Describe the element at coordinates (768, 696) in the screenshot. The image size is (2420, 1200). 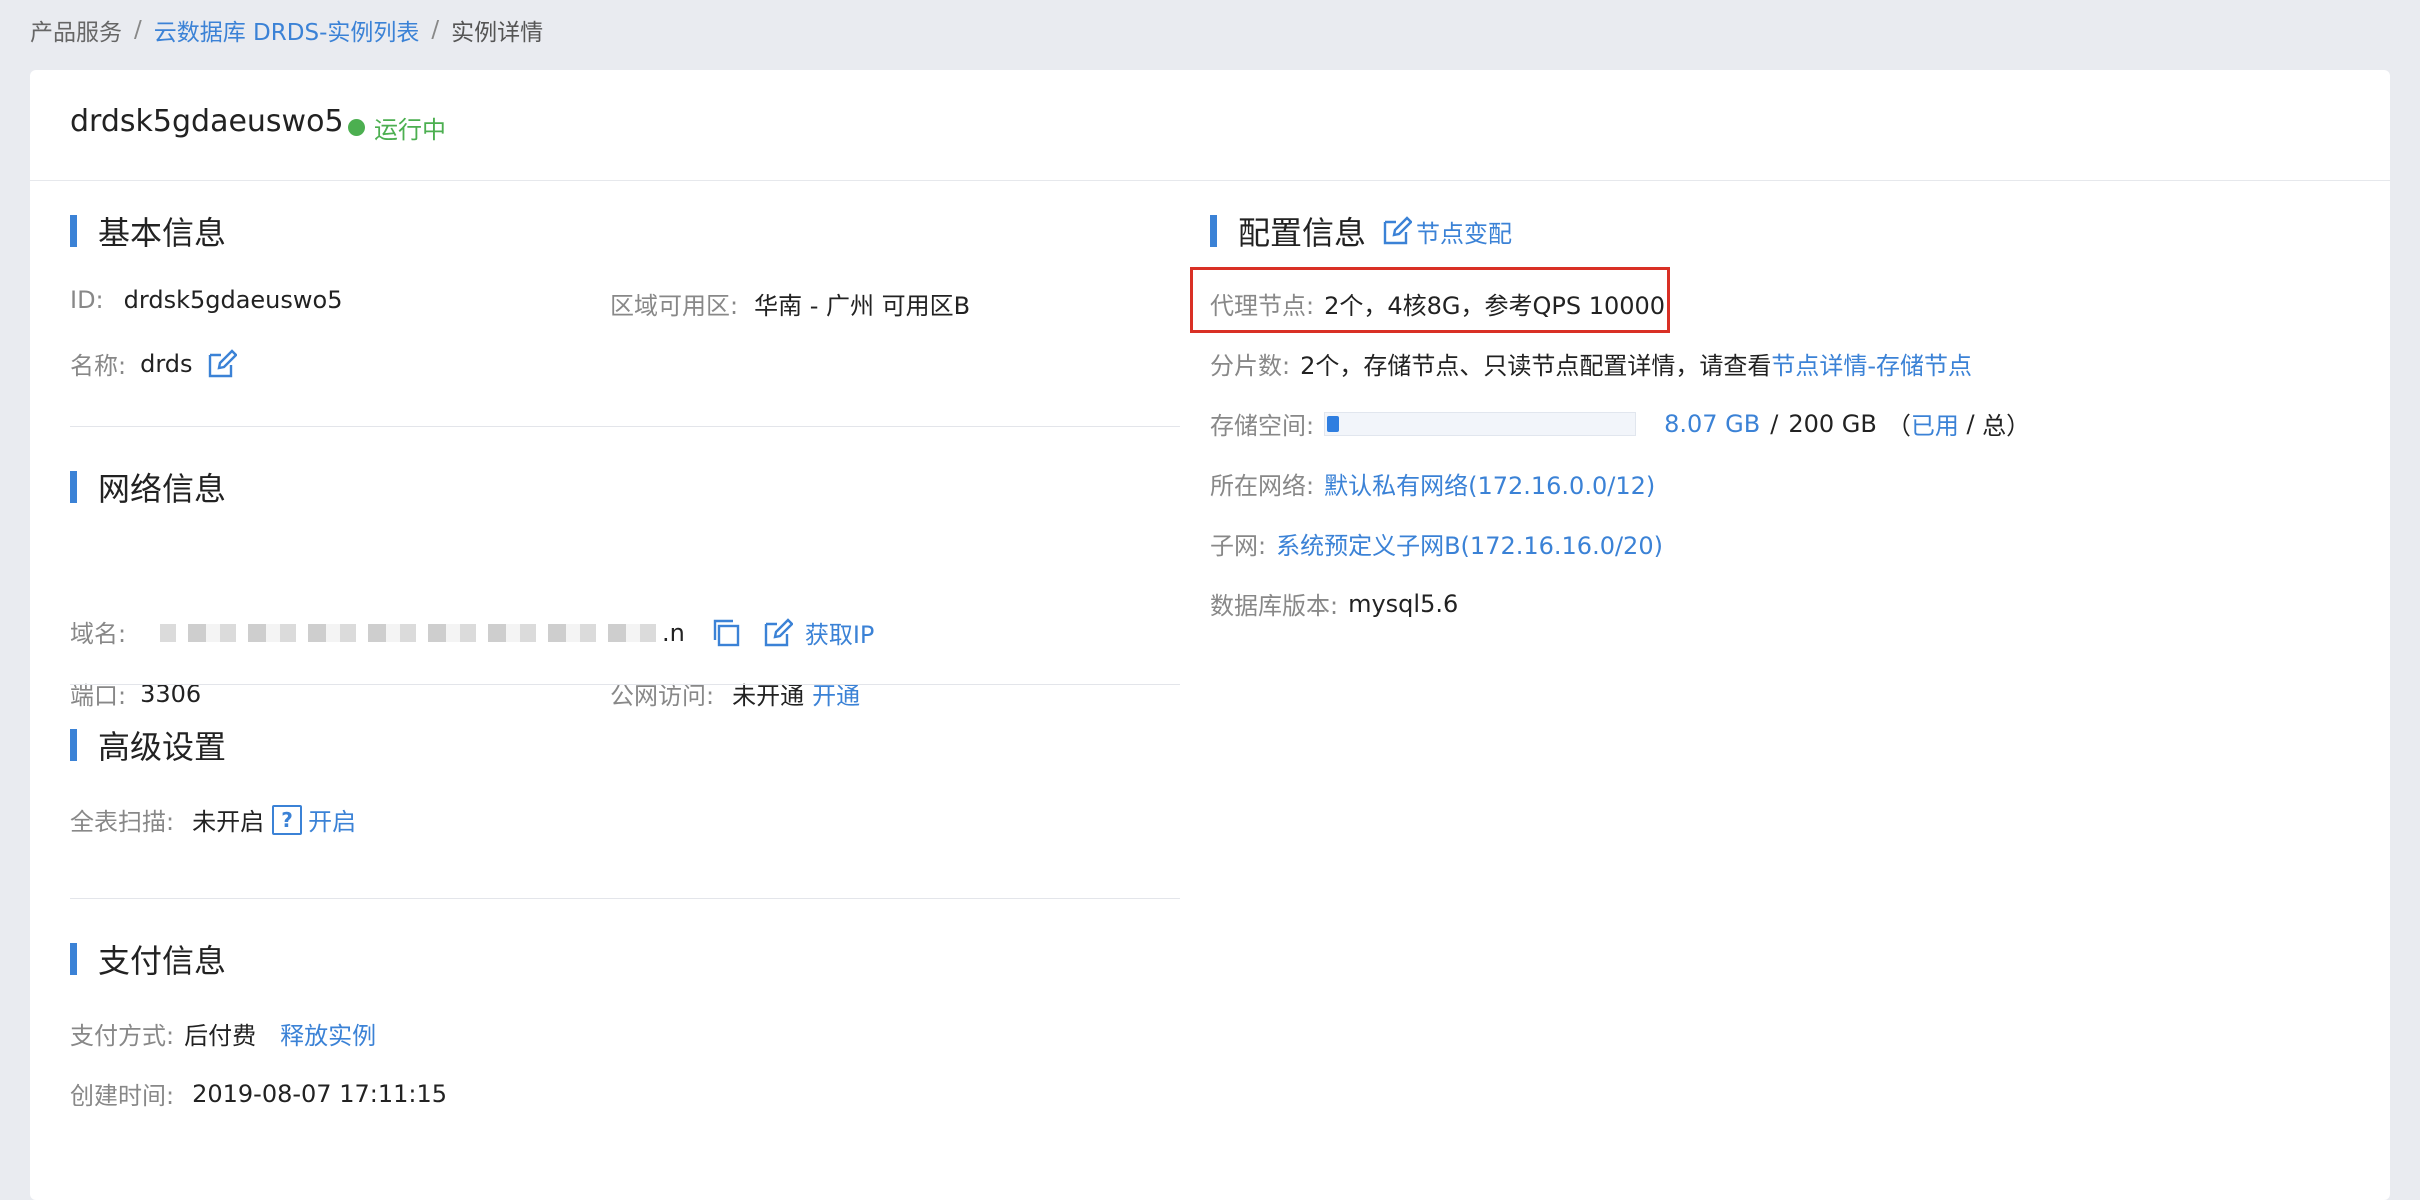
I see `public-access-value: 未开通` at that location.